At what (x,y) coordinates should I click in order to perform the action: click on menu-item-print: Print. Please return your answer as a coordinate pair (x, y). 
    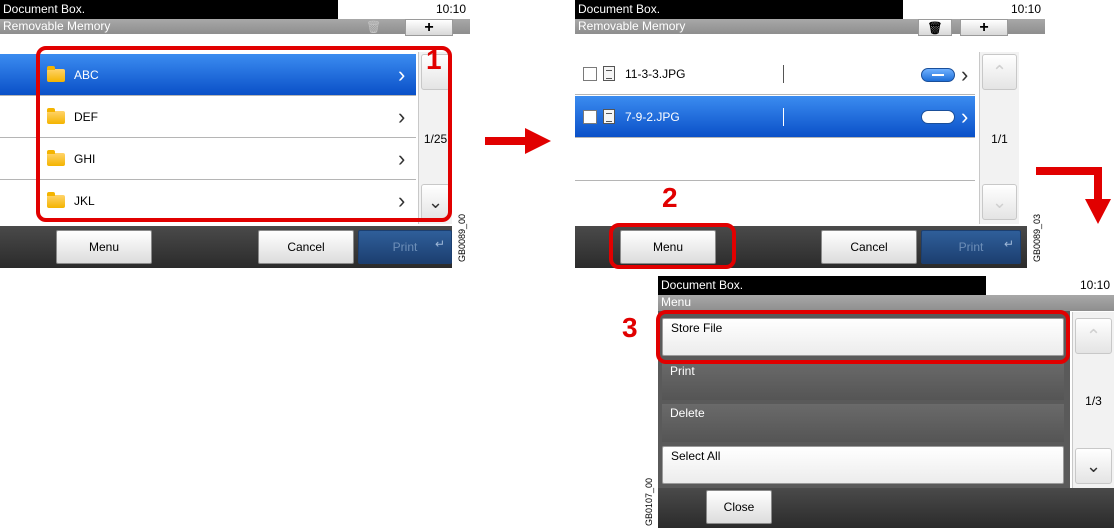
    Looking at the image, I should click on (863, 381).